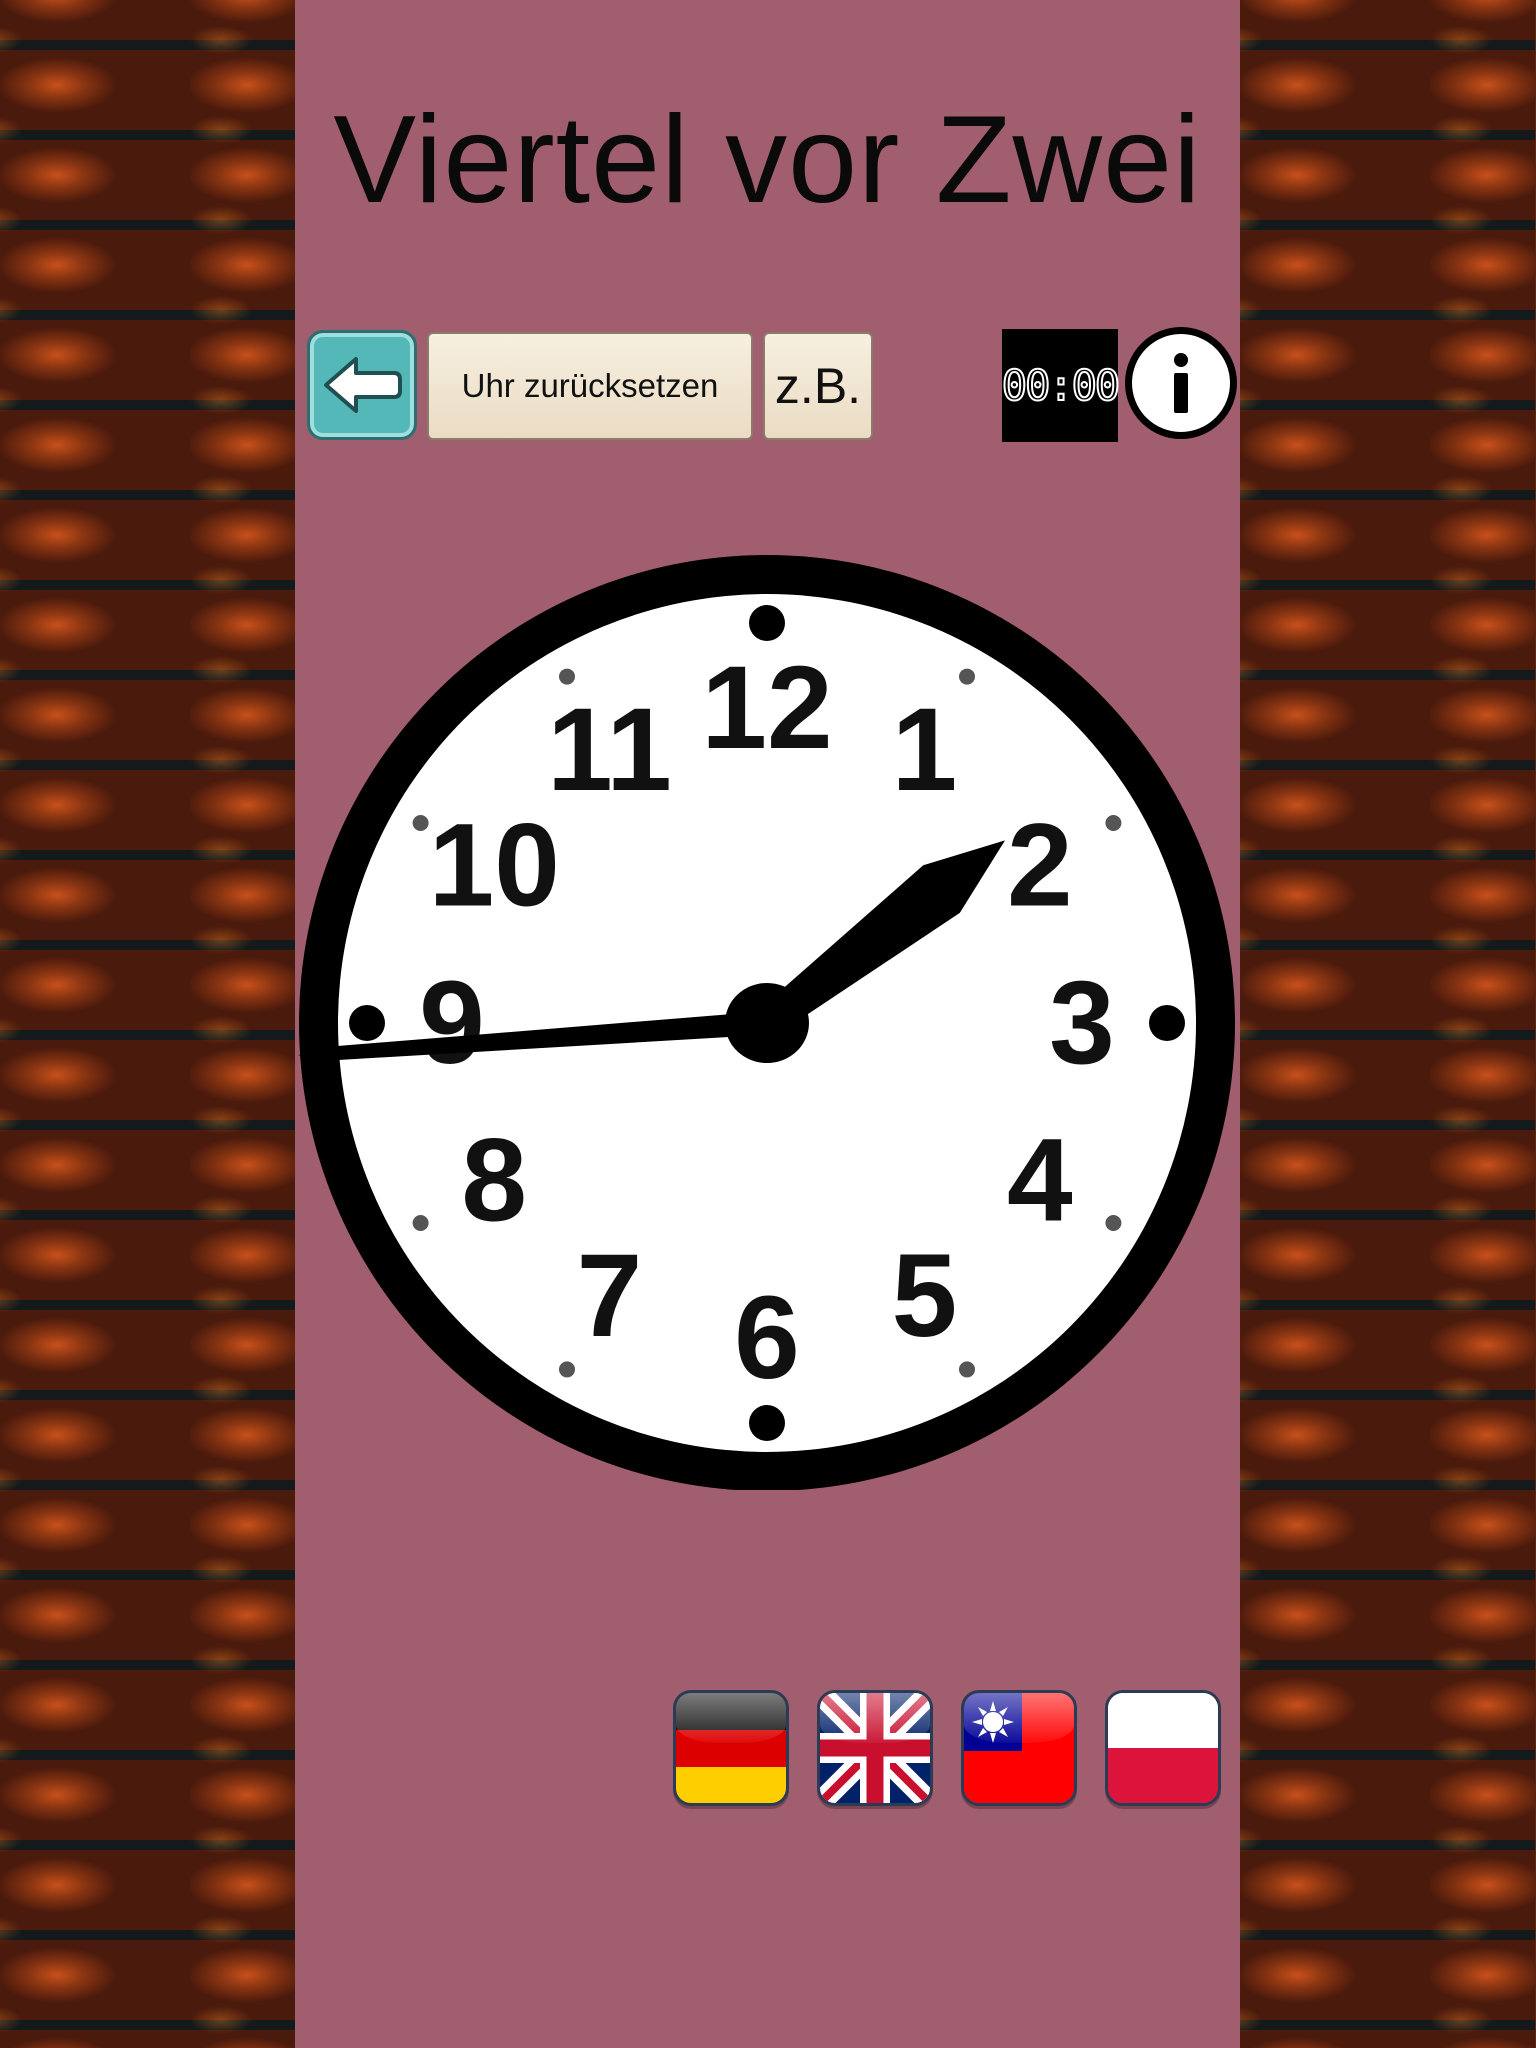  What do you see at coordinates (818, 386) in the screenshot?
I see `example-button: z.B.` at bounding box center [818, 386].